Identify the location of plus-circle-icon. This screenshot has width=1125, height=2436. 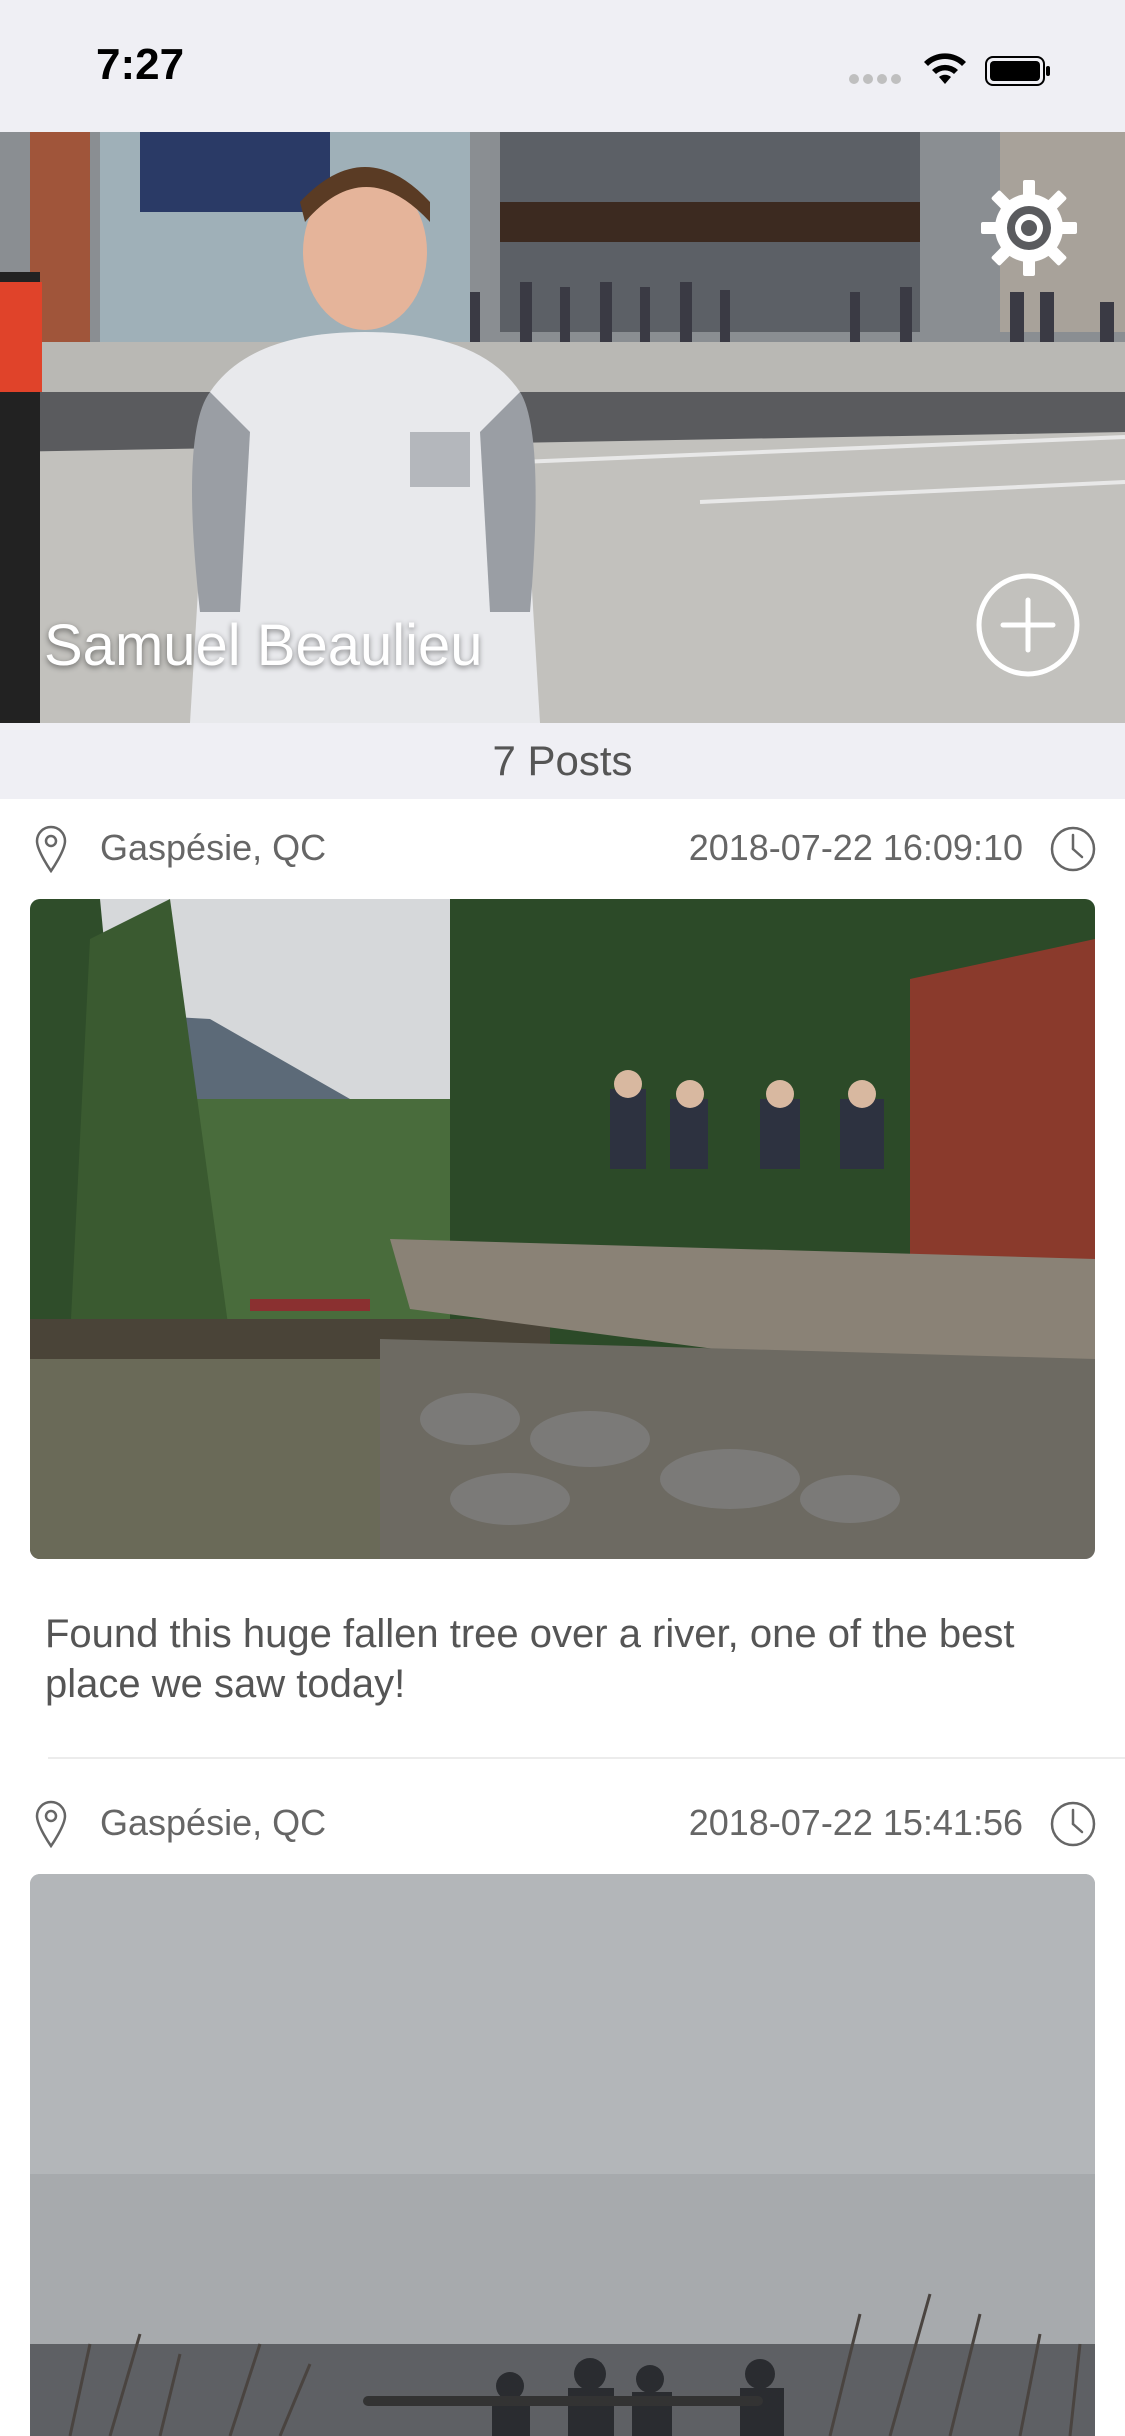
(1028, 625).